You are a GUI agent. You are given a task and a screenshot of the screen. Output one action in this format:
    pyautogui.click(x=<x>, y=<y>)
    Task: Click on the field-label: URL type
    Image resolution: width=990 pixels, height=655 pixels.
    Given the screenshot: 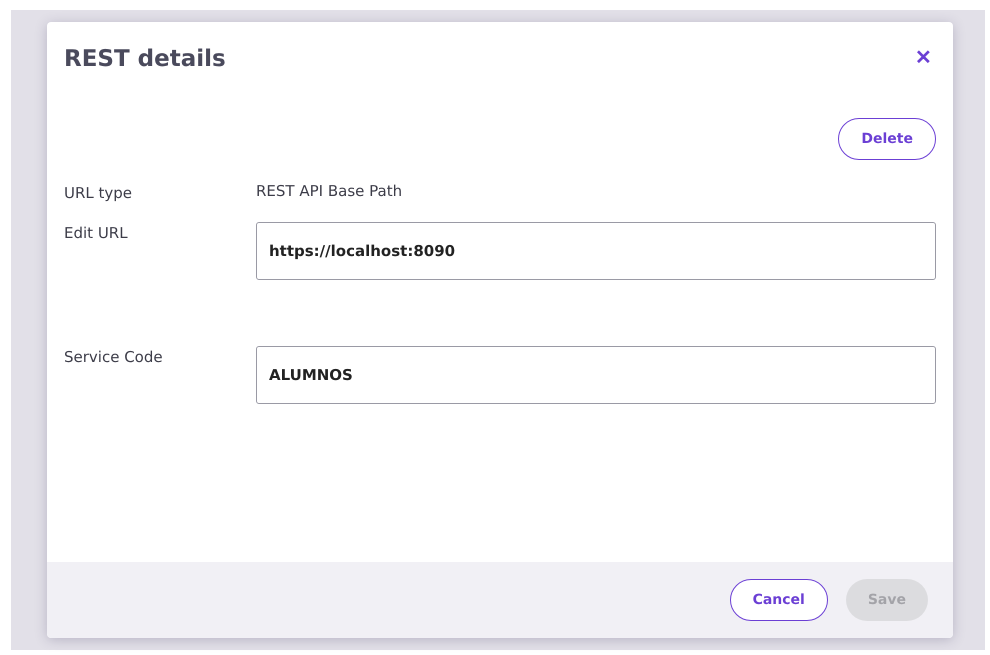 What is the action you would take?
    pyautogui.click(x=99, y=193)
    